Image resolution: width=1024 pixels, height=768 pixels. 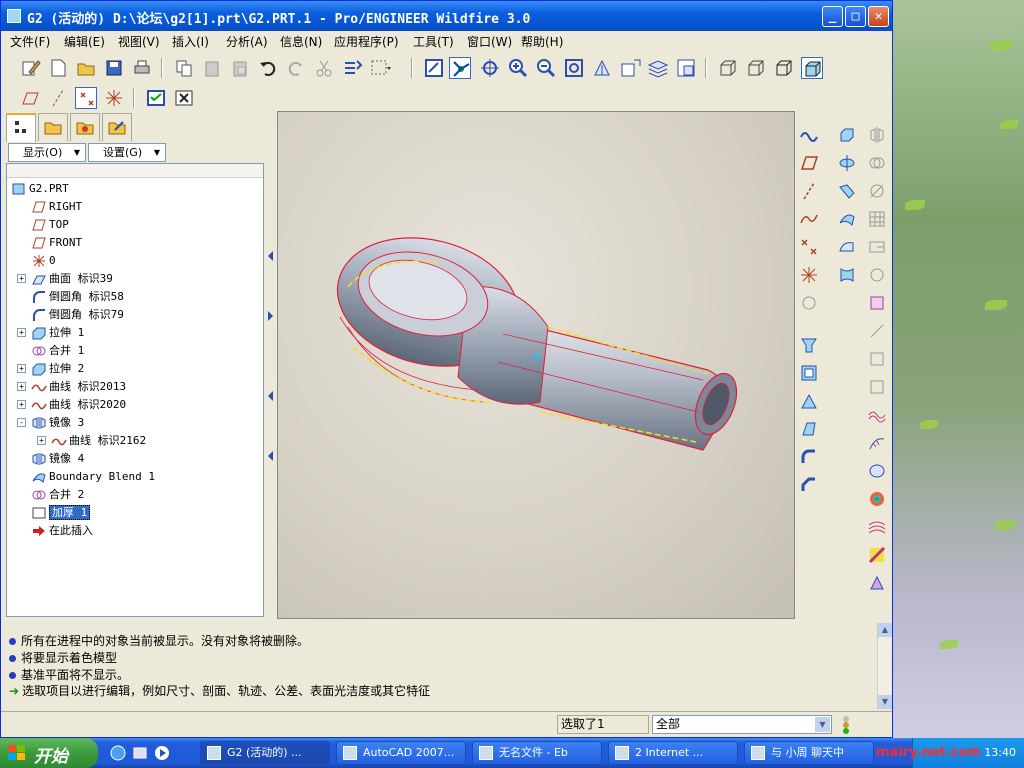 What do you see at coordinates (877, 247) in the screenshot?
I see `extend-tool-icon` at bounding box center [877, 247].